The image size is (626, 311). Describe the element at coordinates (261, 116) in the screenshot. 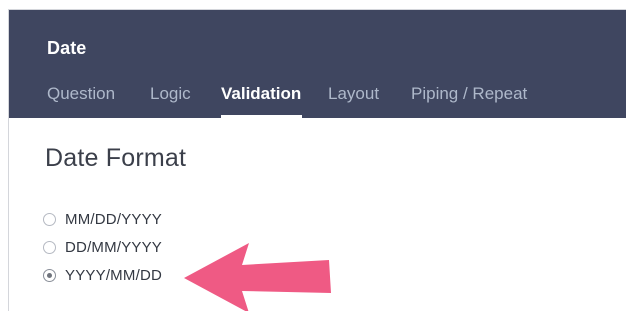

I see `active-tab-indicator` at that location.